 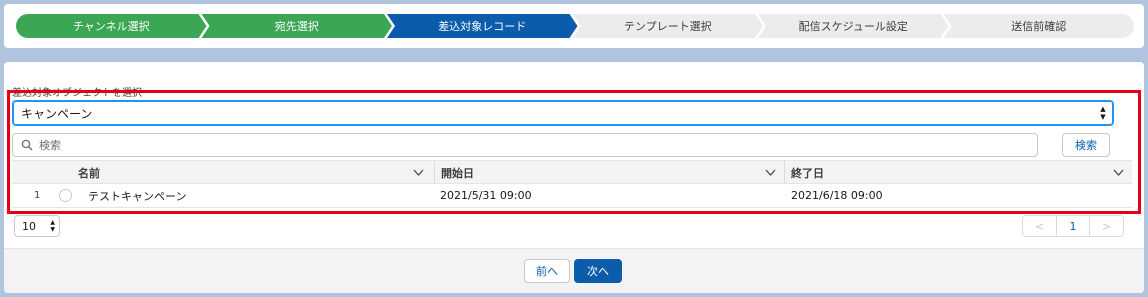 I want to click on cell-name: テストキャンペーン, so click(x=137, y=196).